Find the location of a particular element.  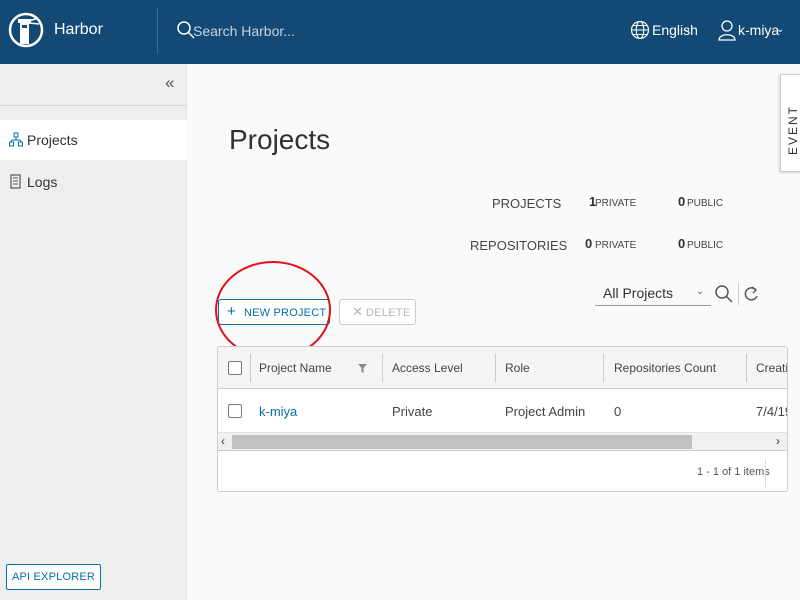

role-cell: Project Admin is located at coordinates (545, 411).